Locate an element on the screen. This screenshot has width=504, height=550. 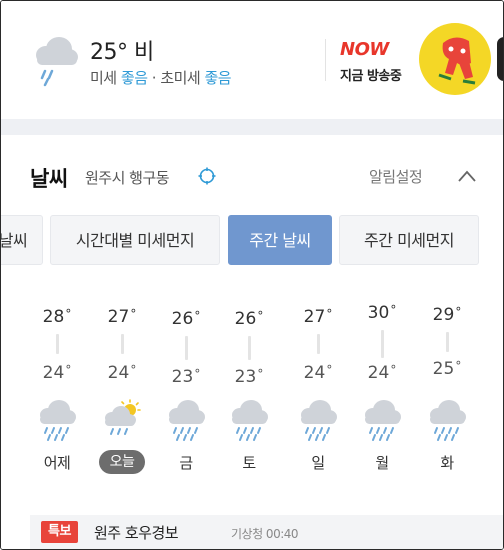
live-character-image is located at coordinates (457, 61).